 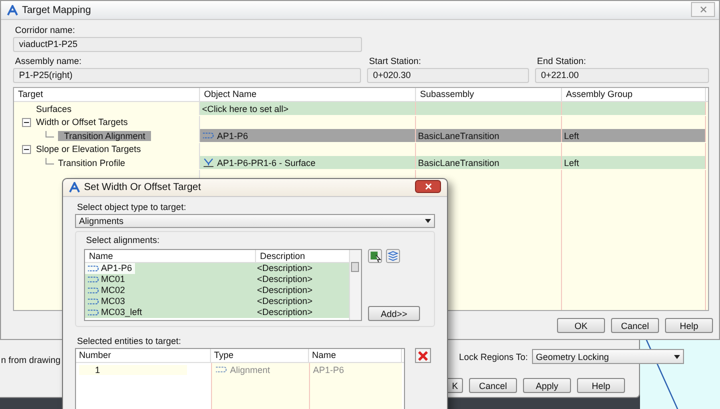 I want to click on alignment-name: AP1-P6, so click(x=116, y=268).